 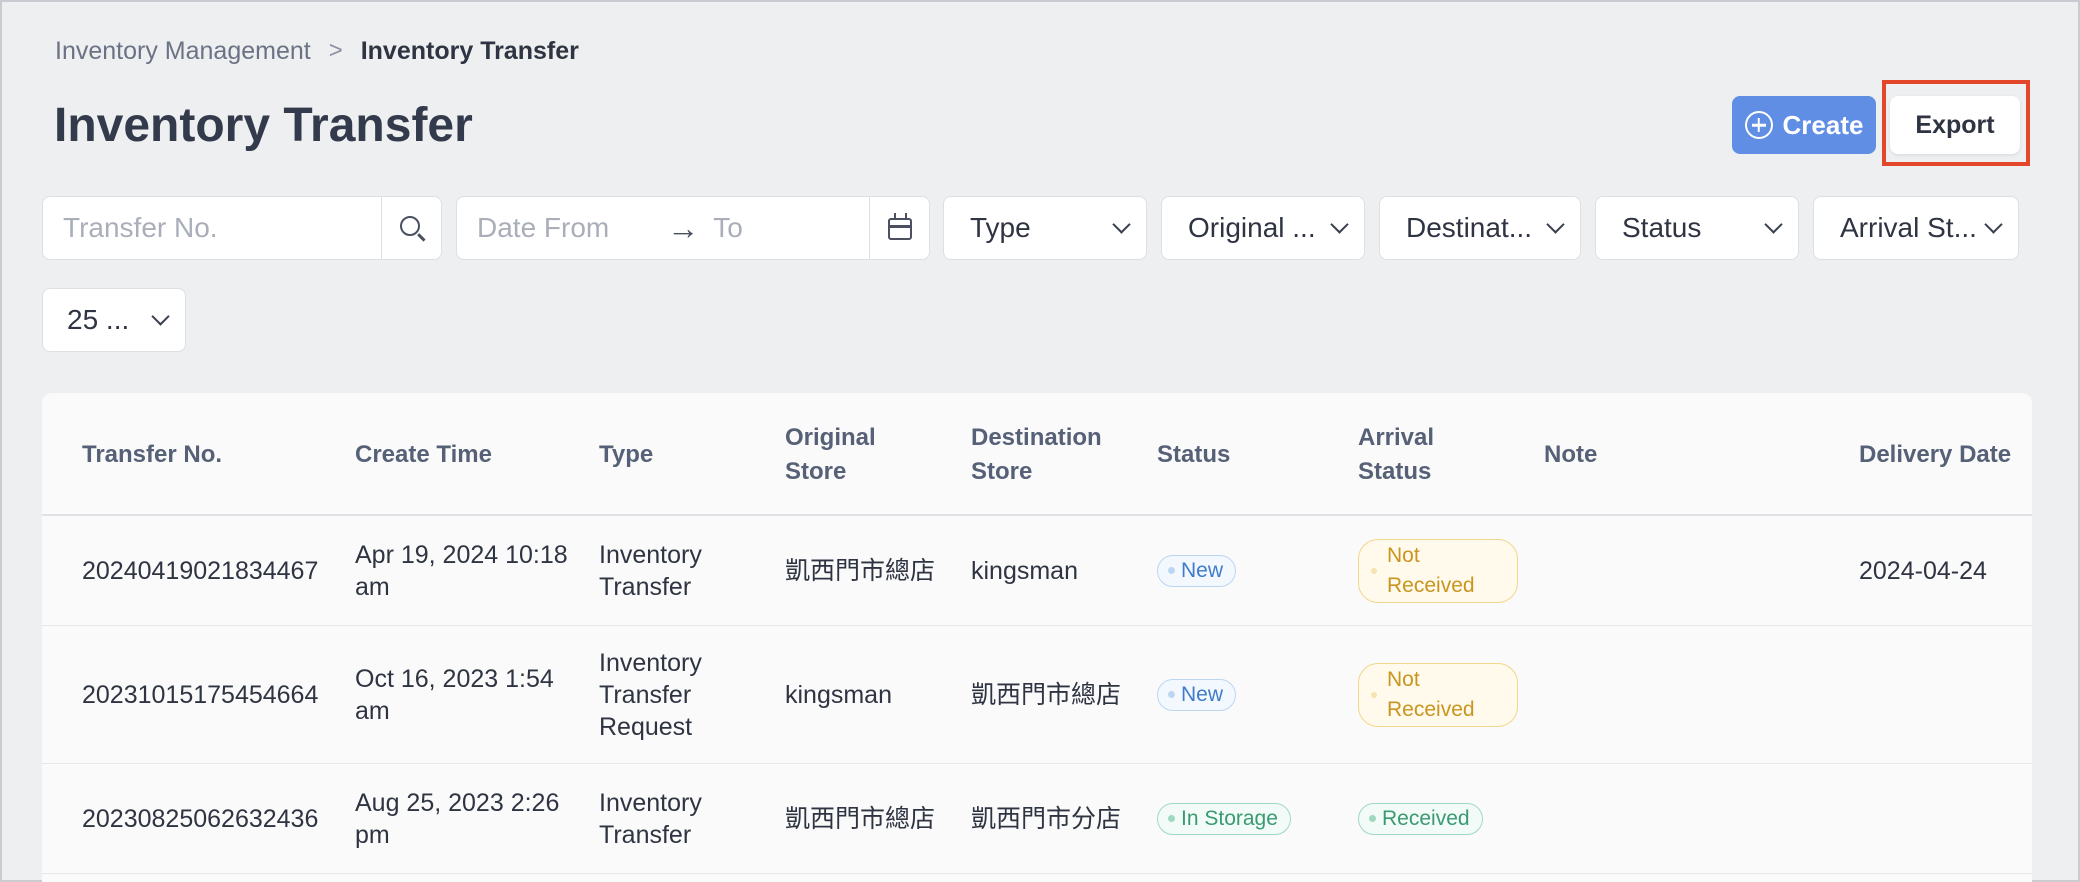 I want to click on arrival-status-badge-label: Received, so click(x=1426, y=818).